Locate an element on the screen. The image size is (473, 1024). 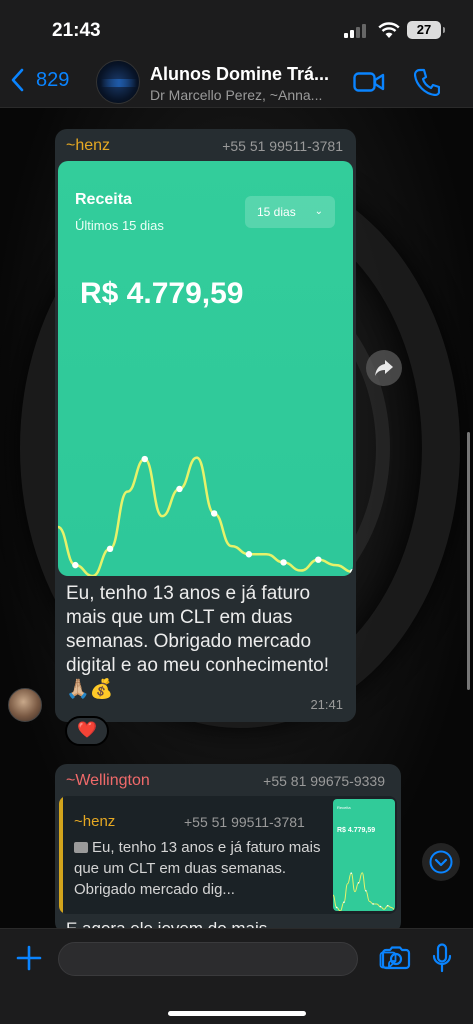
quoted-sender: ~henz is located at coordinates (95, 821).